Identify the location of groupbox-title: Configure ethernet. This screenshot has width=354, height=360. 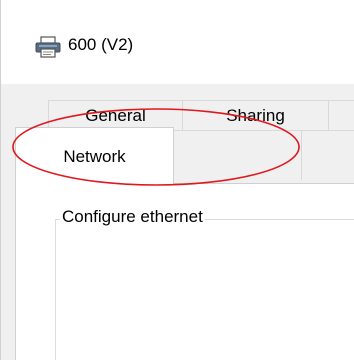
(132, 217).